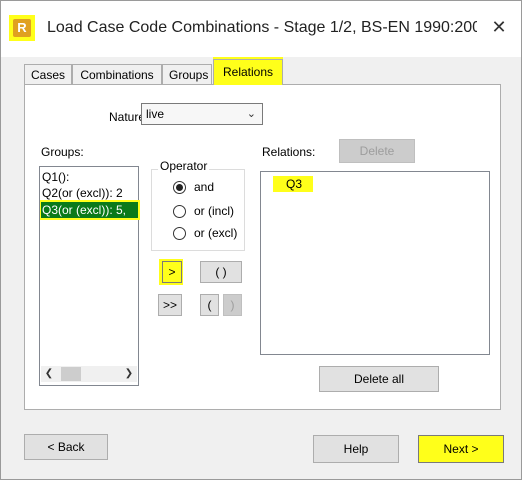 The image size is (522, 480). What do you see at coordinates (184, 166) in the screenshot?
I see `operator-legend: Operator` at bounding box center [184, 166].